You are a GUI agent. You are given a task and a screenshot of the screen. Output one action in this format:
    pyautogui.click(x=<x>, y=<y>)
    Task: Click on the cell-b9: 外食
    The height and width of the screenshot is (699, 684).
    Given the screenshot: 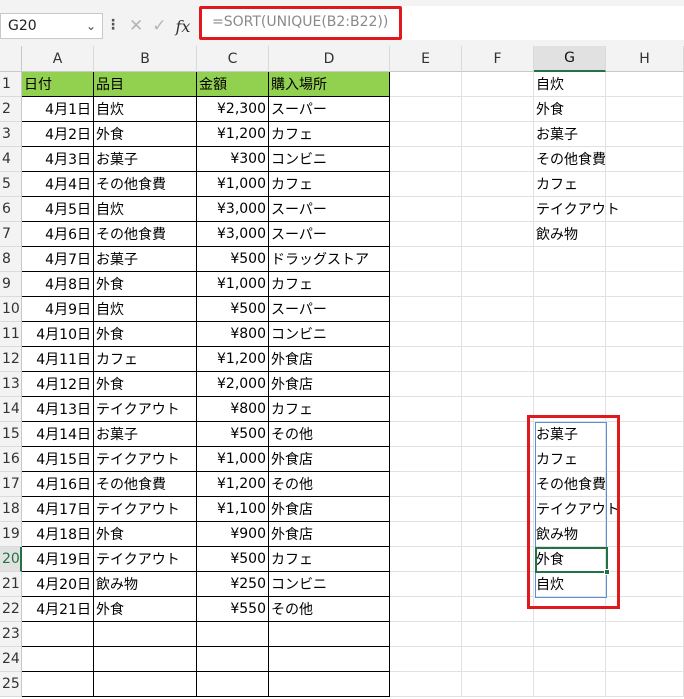 What is the action you would take?
    pyautogui.click(x=145, y=284)
    